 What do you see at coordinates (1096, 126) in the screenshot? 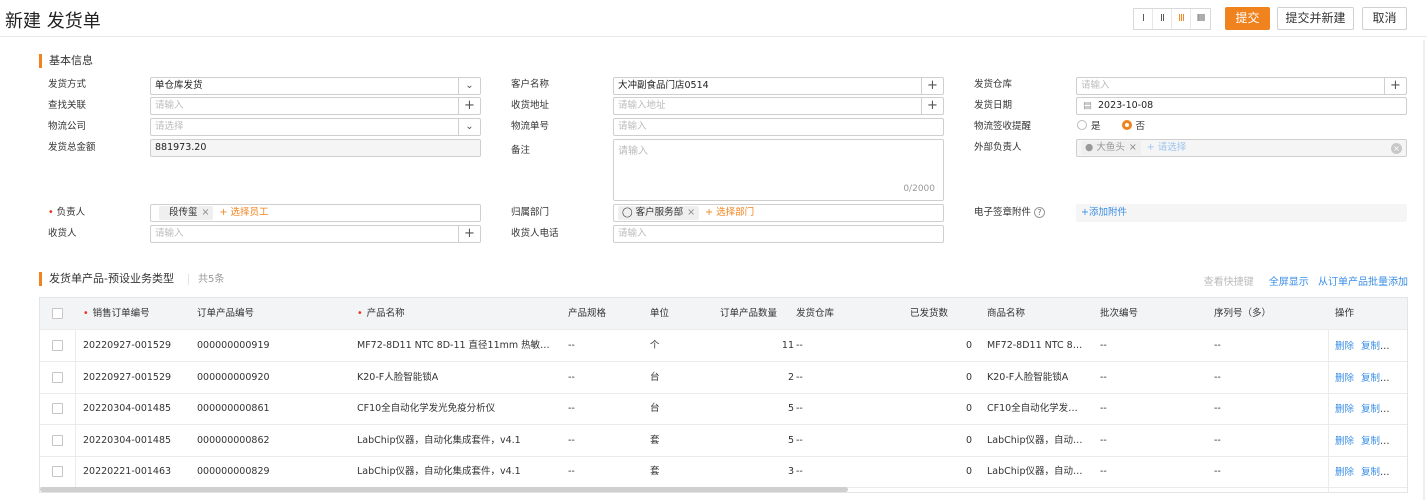
I see `radio-yes-label: 是` at bounding box center [1096, 126].